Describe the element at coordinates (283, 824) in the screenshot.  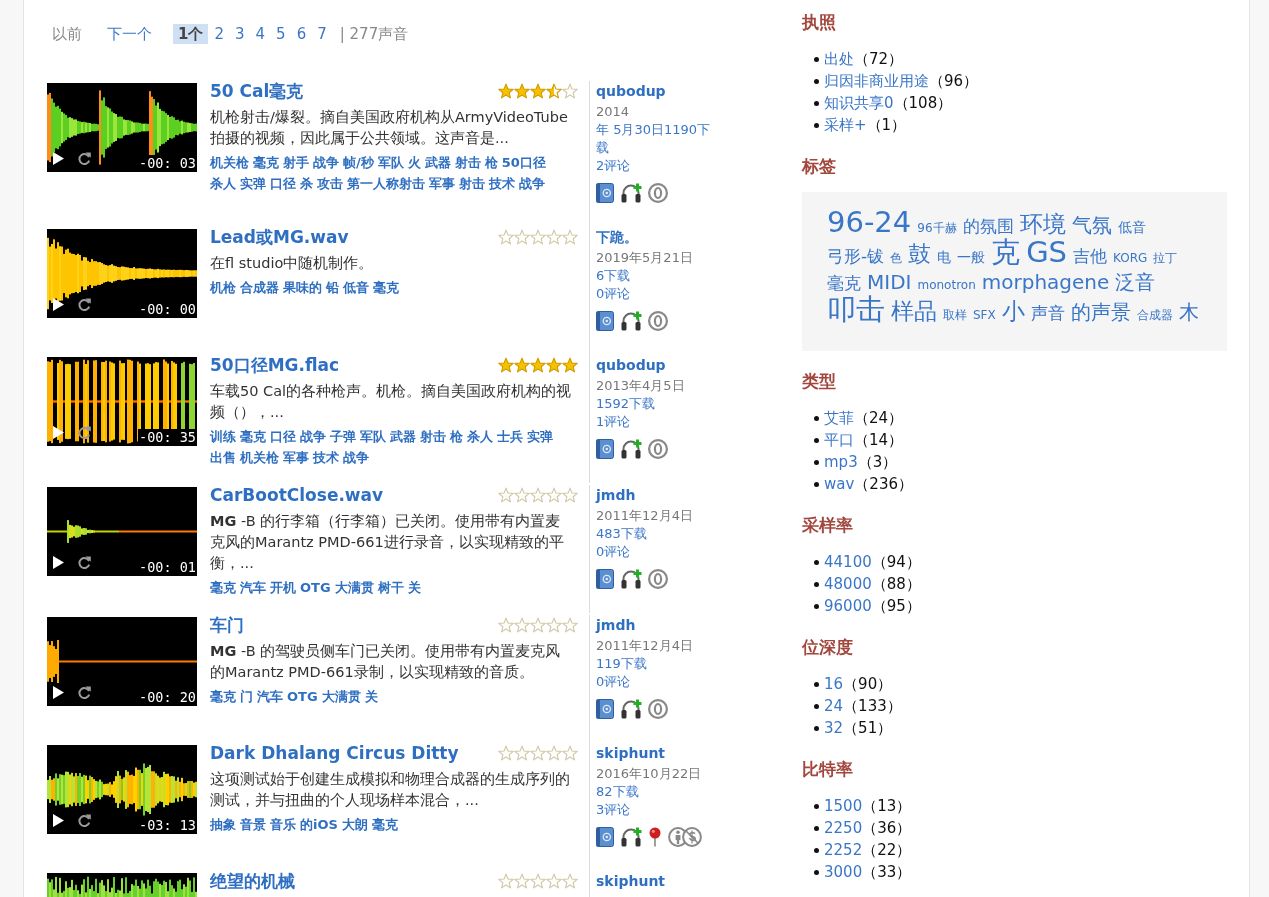
I see `tag-link: 音乐` at that location.